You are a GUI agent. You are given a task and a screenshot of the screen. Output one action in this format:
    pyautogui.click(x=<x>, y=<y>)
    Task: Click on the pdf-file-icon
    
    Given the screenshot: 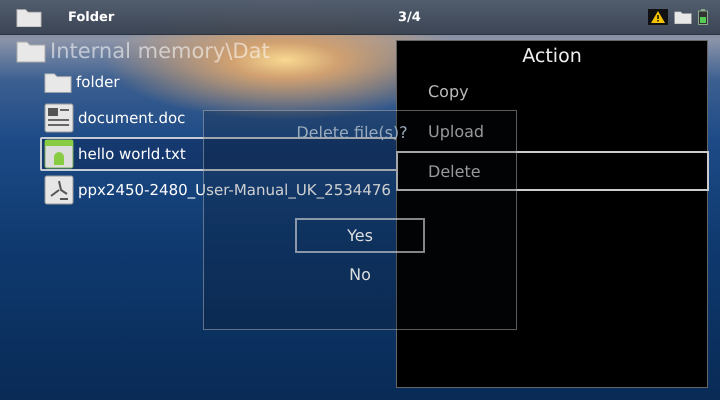 What is the action you would take?
    pyautogui.click(x=59, y=190)
    